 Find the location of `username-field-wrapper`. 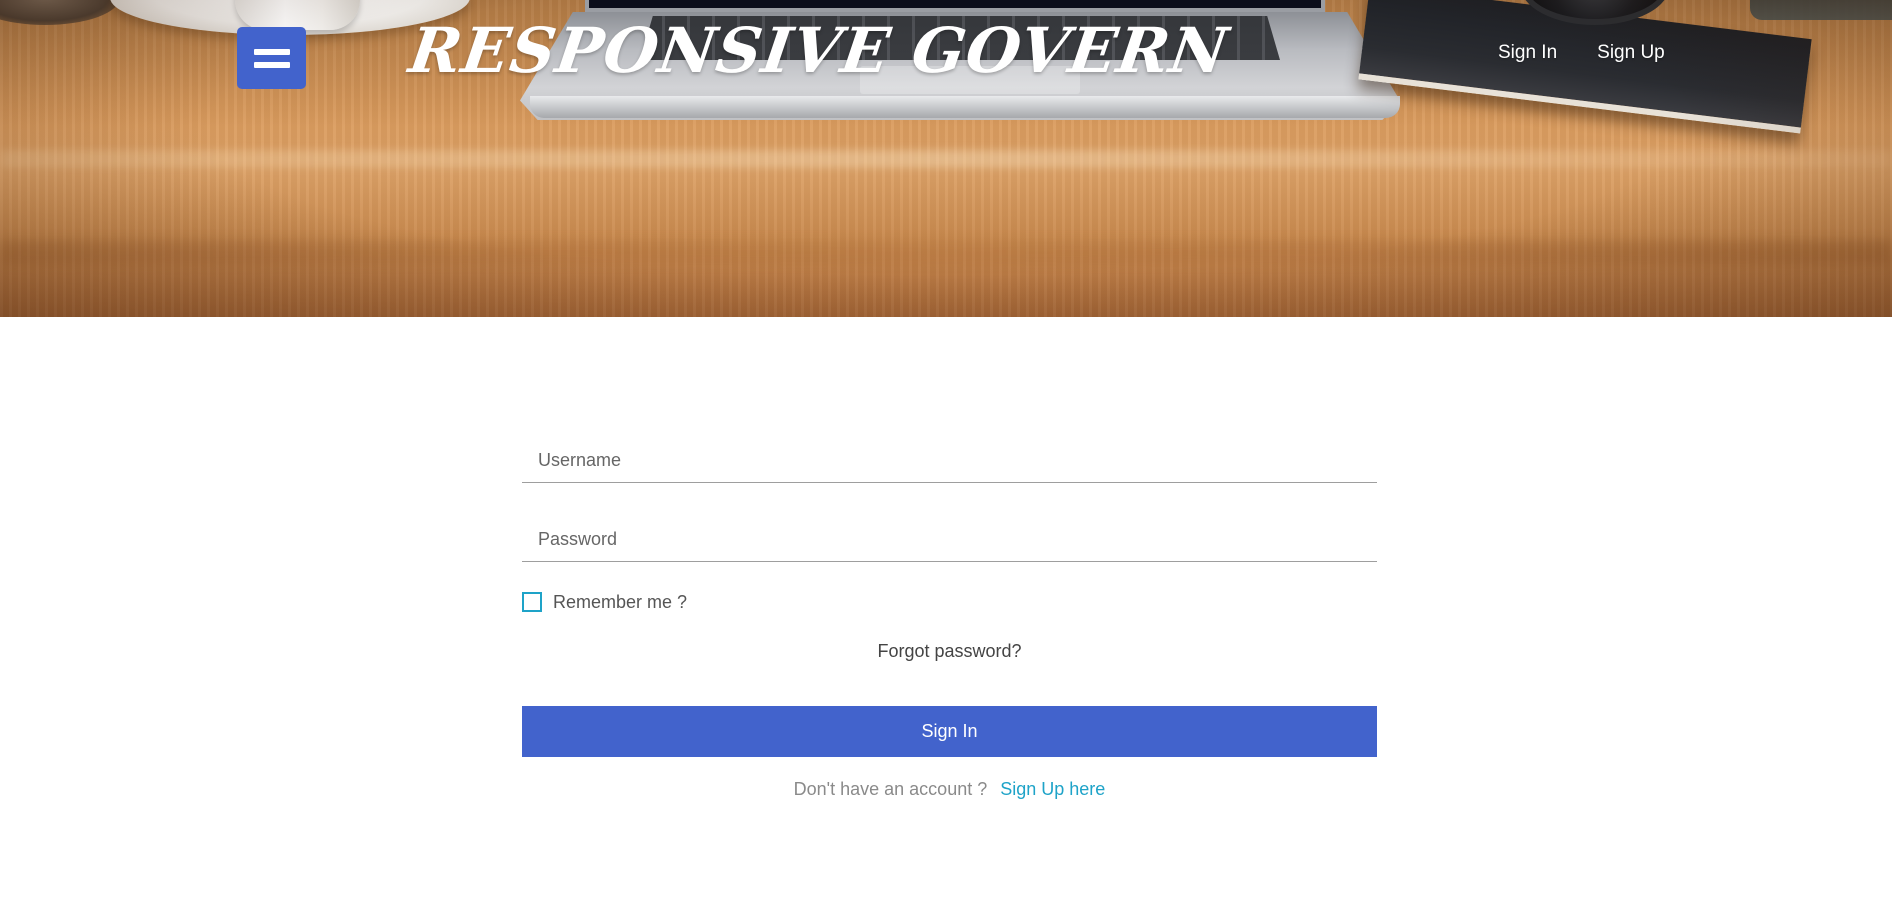

username-field-wrapper is located at coordinates (949, 456).